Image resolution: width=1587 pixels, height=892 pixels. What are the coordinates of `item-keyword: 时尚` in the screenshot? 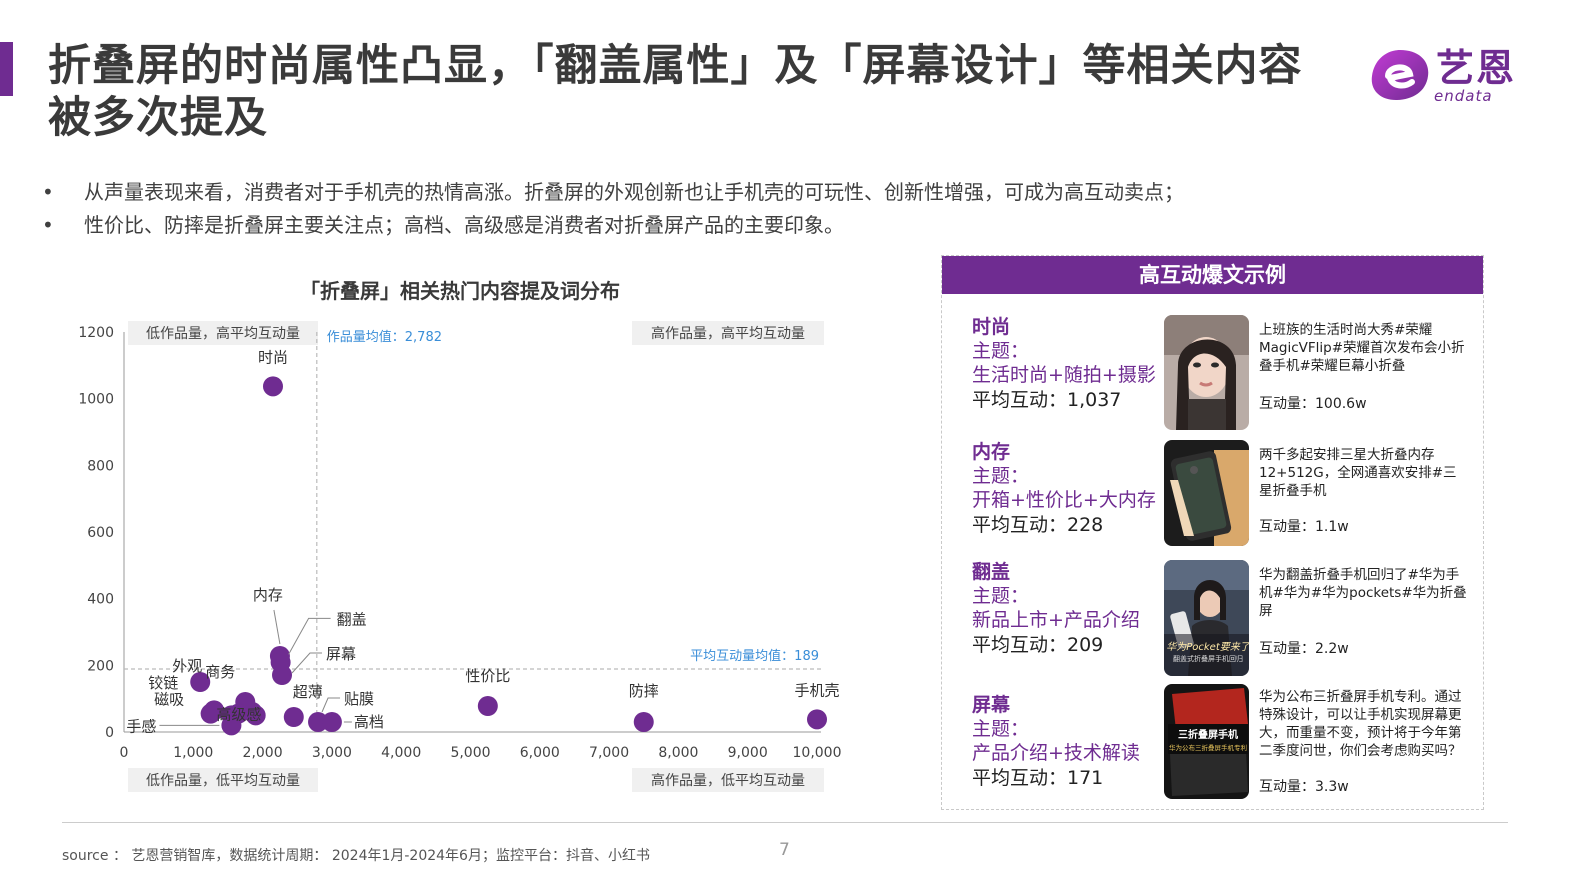 It's located at (991, 327).